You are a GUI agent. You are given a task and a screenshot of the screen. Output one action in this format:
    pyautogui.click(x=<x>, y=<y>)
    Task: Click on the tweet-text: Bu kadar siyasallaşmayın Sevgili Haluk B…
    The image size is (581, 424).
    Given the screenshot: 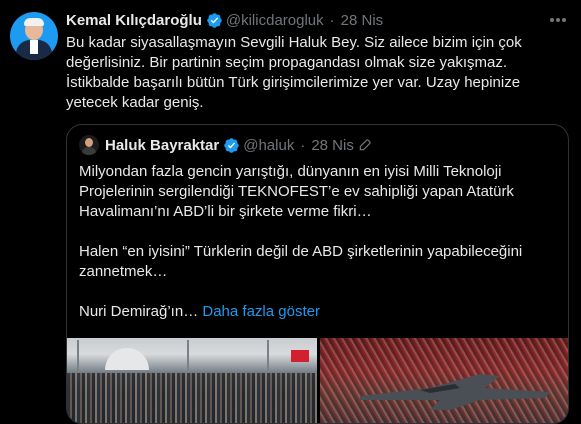 What is the action you would take?
    pyautogui.click(x=294, y=72)
    